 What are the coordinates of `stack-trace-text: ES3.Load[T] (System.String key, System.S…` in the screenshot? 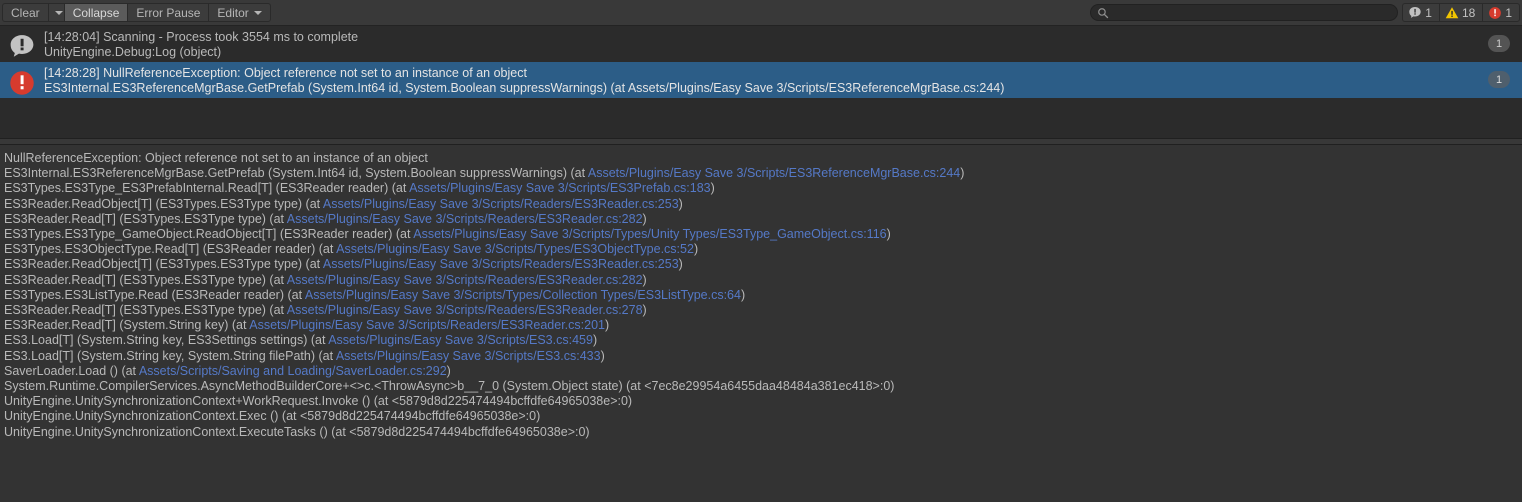 It's located at (170, 355).